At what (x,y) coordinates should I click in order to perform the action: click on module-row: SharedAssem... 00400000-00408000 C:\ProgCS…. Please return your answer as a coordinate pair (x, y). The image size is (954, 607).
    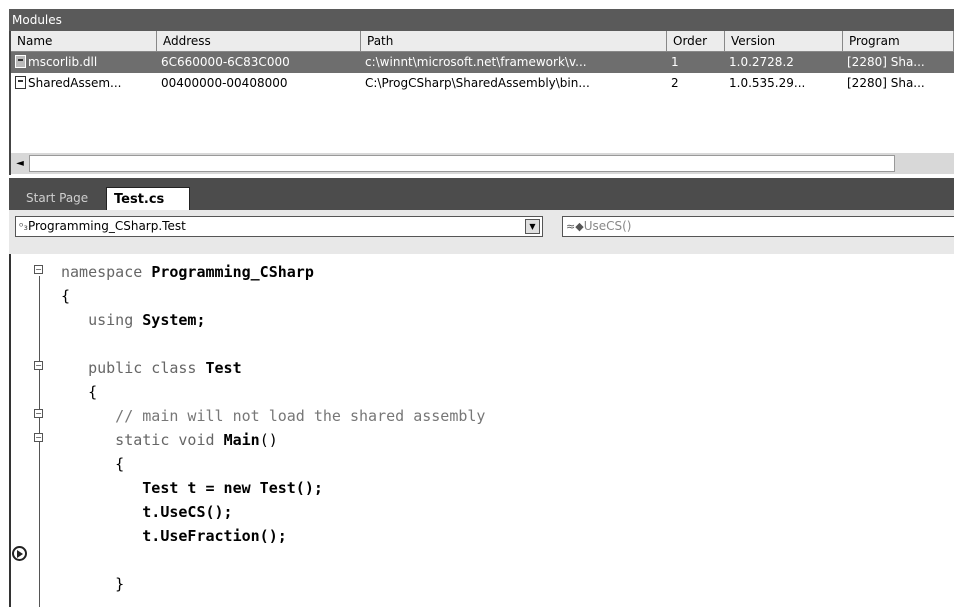
    Looking at the image, I should click on (482, 83).